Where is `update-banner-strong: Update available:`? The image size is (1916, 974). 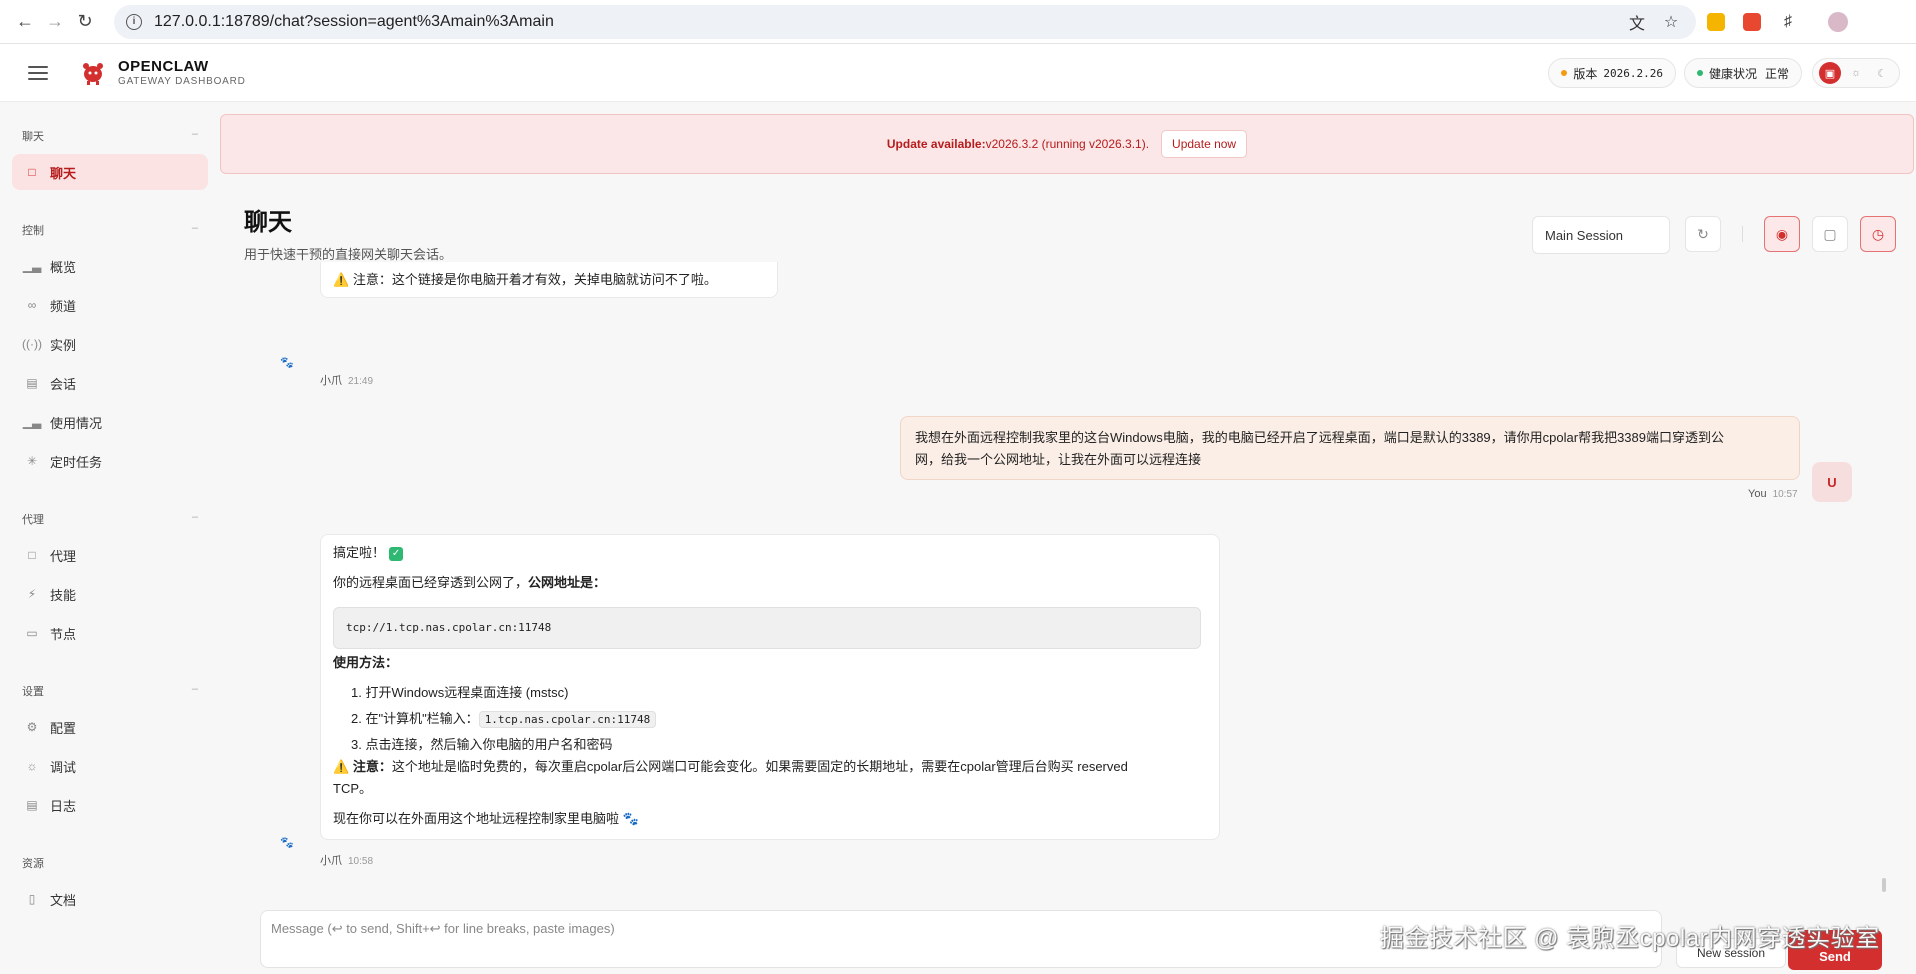 update-banner-strong: Update available: is located at coordinates (936, 144).